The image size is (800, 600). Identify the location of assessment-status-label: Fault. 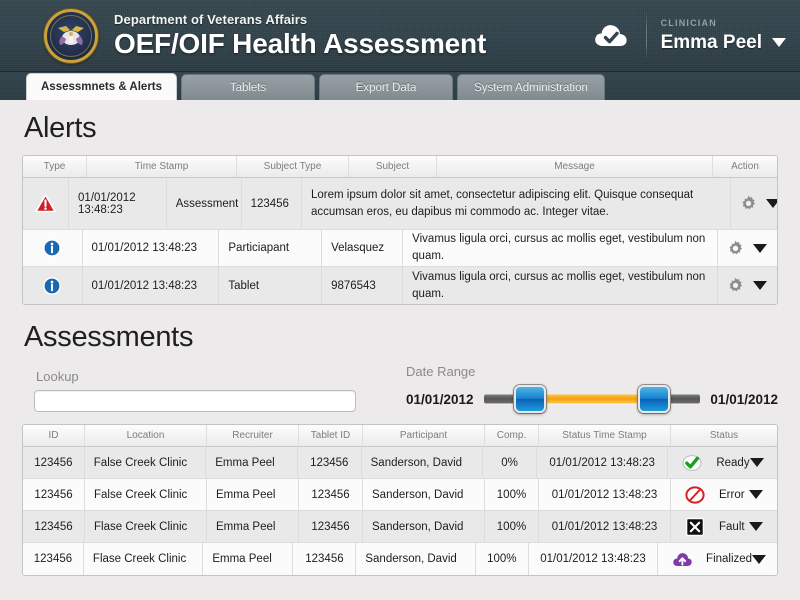
(732, 526).